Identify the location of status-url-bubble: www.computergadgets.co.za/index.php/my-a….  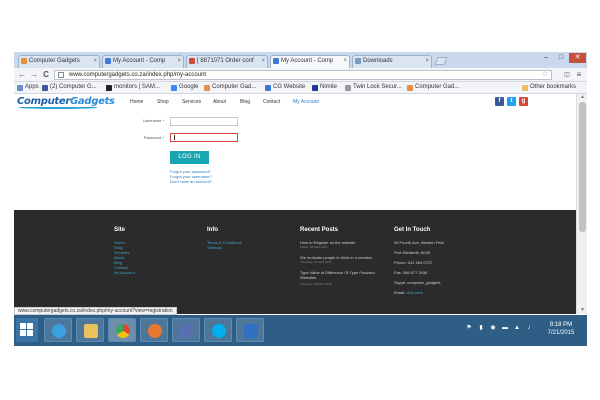
(95, 311).